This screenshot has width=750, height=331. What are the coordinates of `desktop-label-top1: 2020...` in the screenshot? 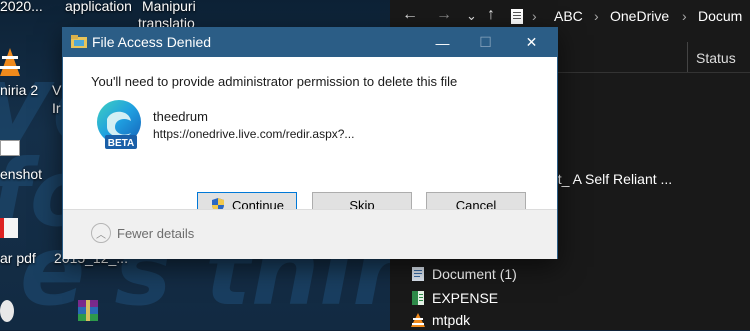 It's located at (21, 7).